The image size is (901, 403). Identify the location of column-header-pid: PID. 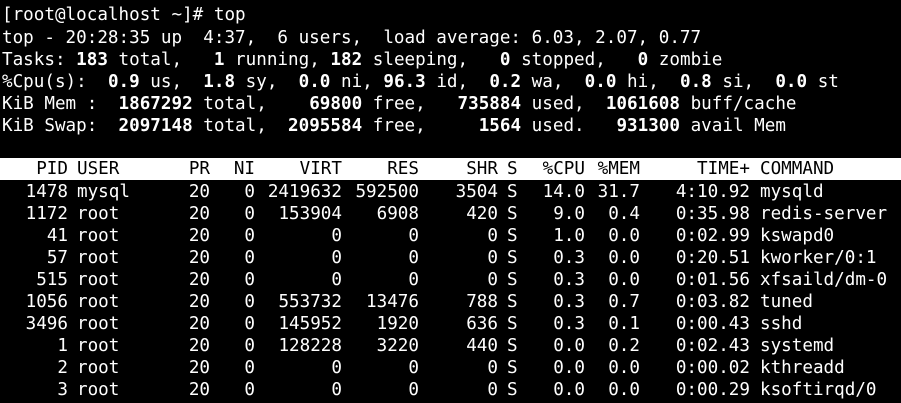
(52, 169).